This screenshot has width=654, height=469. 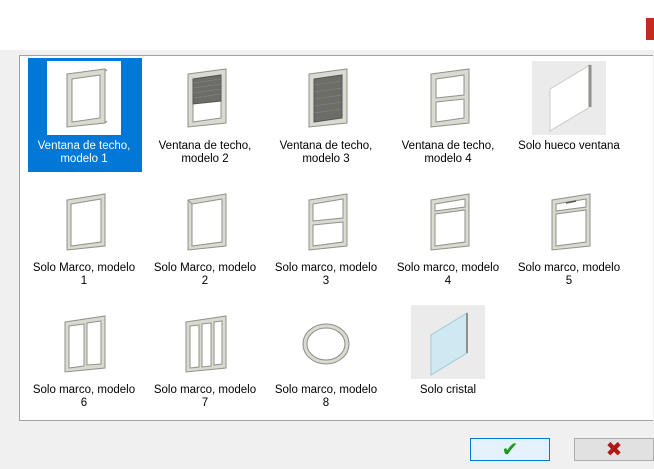 What do you see at coordinates (326, 152) in the screenshot?
I see `gallery-item-label: Ventana de techo, modelo 3` at bounding box center [326, 152].